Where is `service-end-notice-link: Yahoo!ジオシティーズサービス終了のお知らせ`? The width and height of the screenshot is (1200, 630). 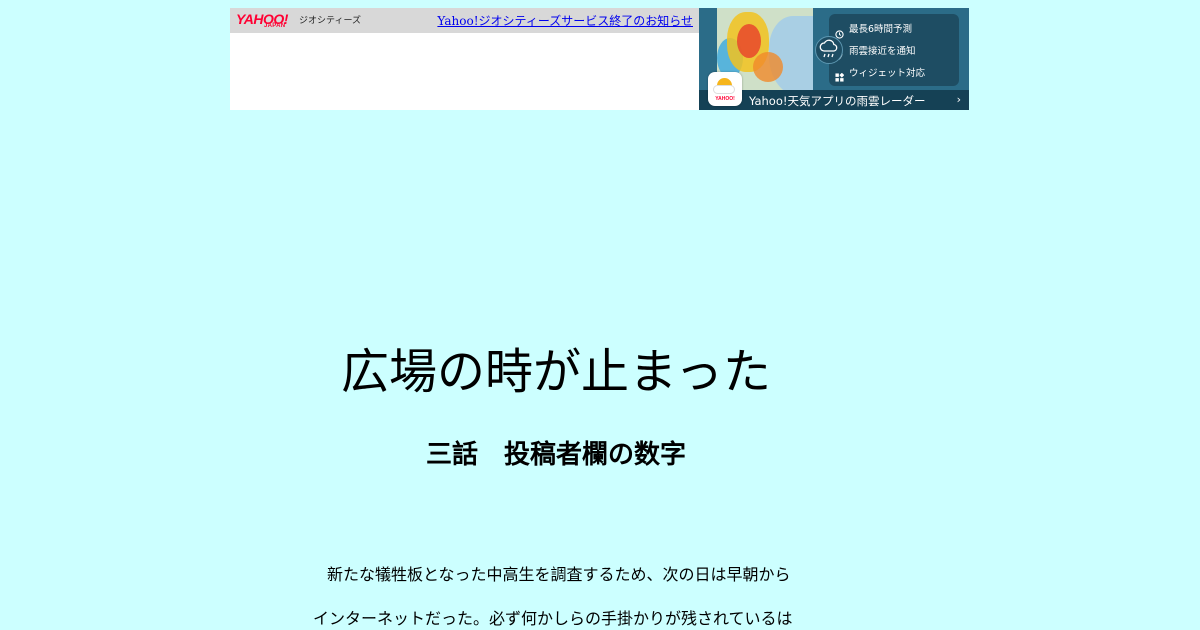
service-end-notice-link: Yahoo!ジオシティーズサービス終了のお知らせ is located at coordinates (565, 20).